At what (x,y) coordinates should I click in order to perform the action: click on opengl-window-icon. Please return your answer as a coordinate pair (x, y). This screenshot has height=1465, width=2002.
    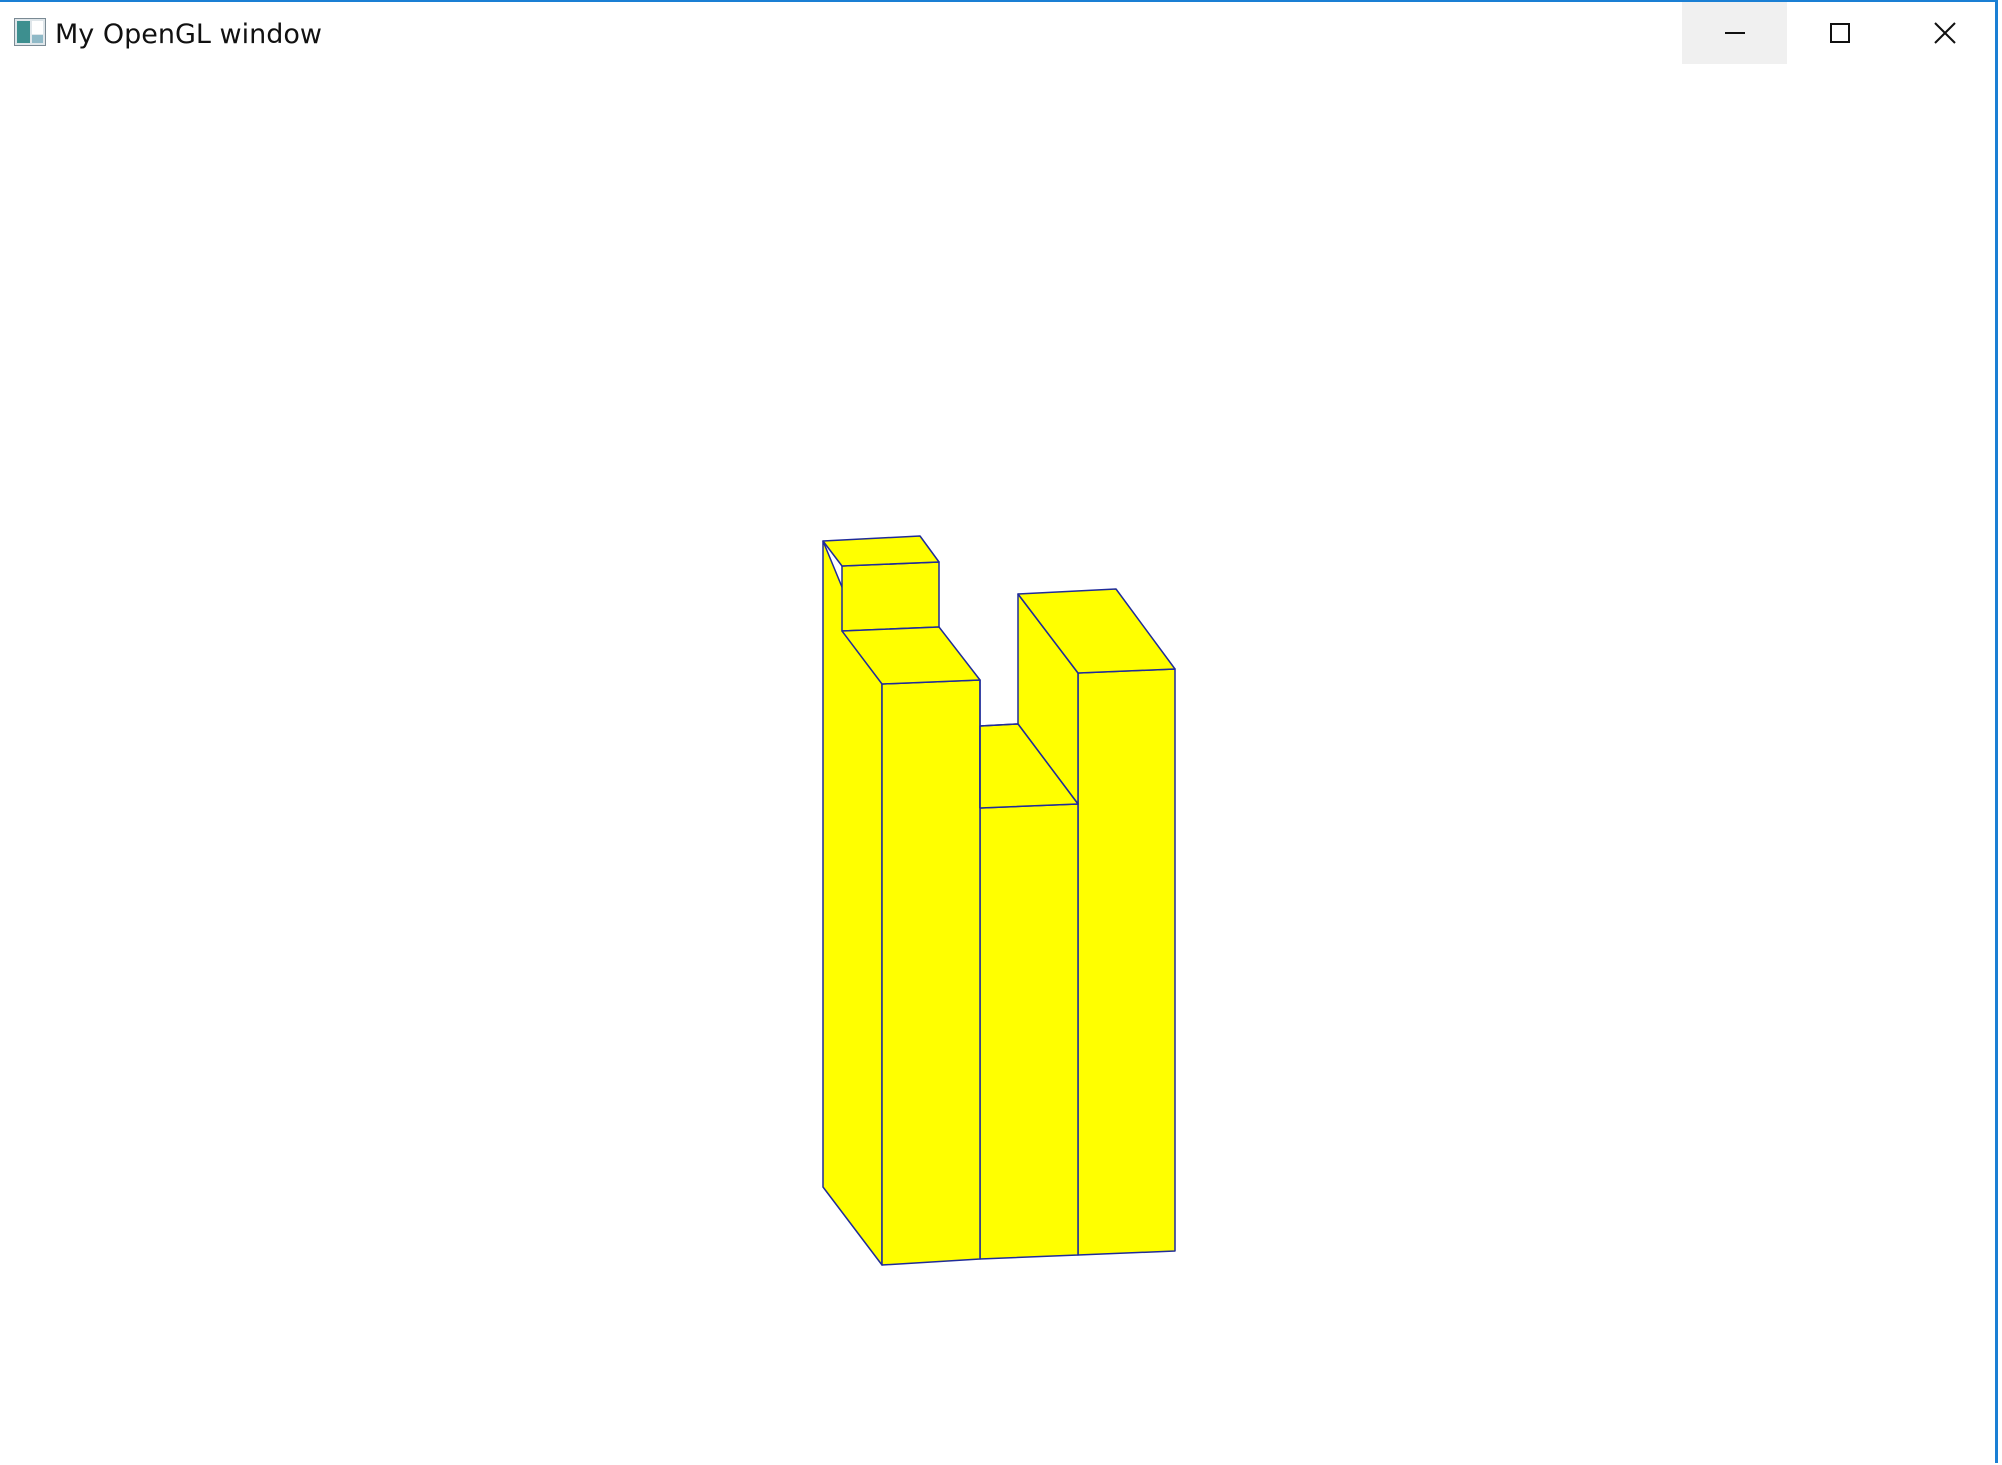
    Looking at the image, I should click on (30, 32).